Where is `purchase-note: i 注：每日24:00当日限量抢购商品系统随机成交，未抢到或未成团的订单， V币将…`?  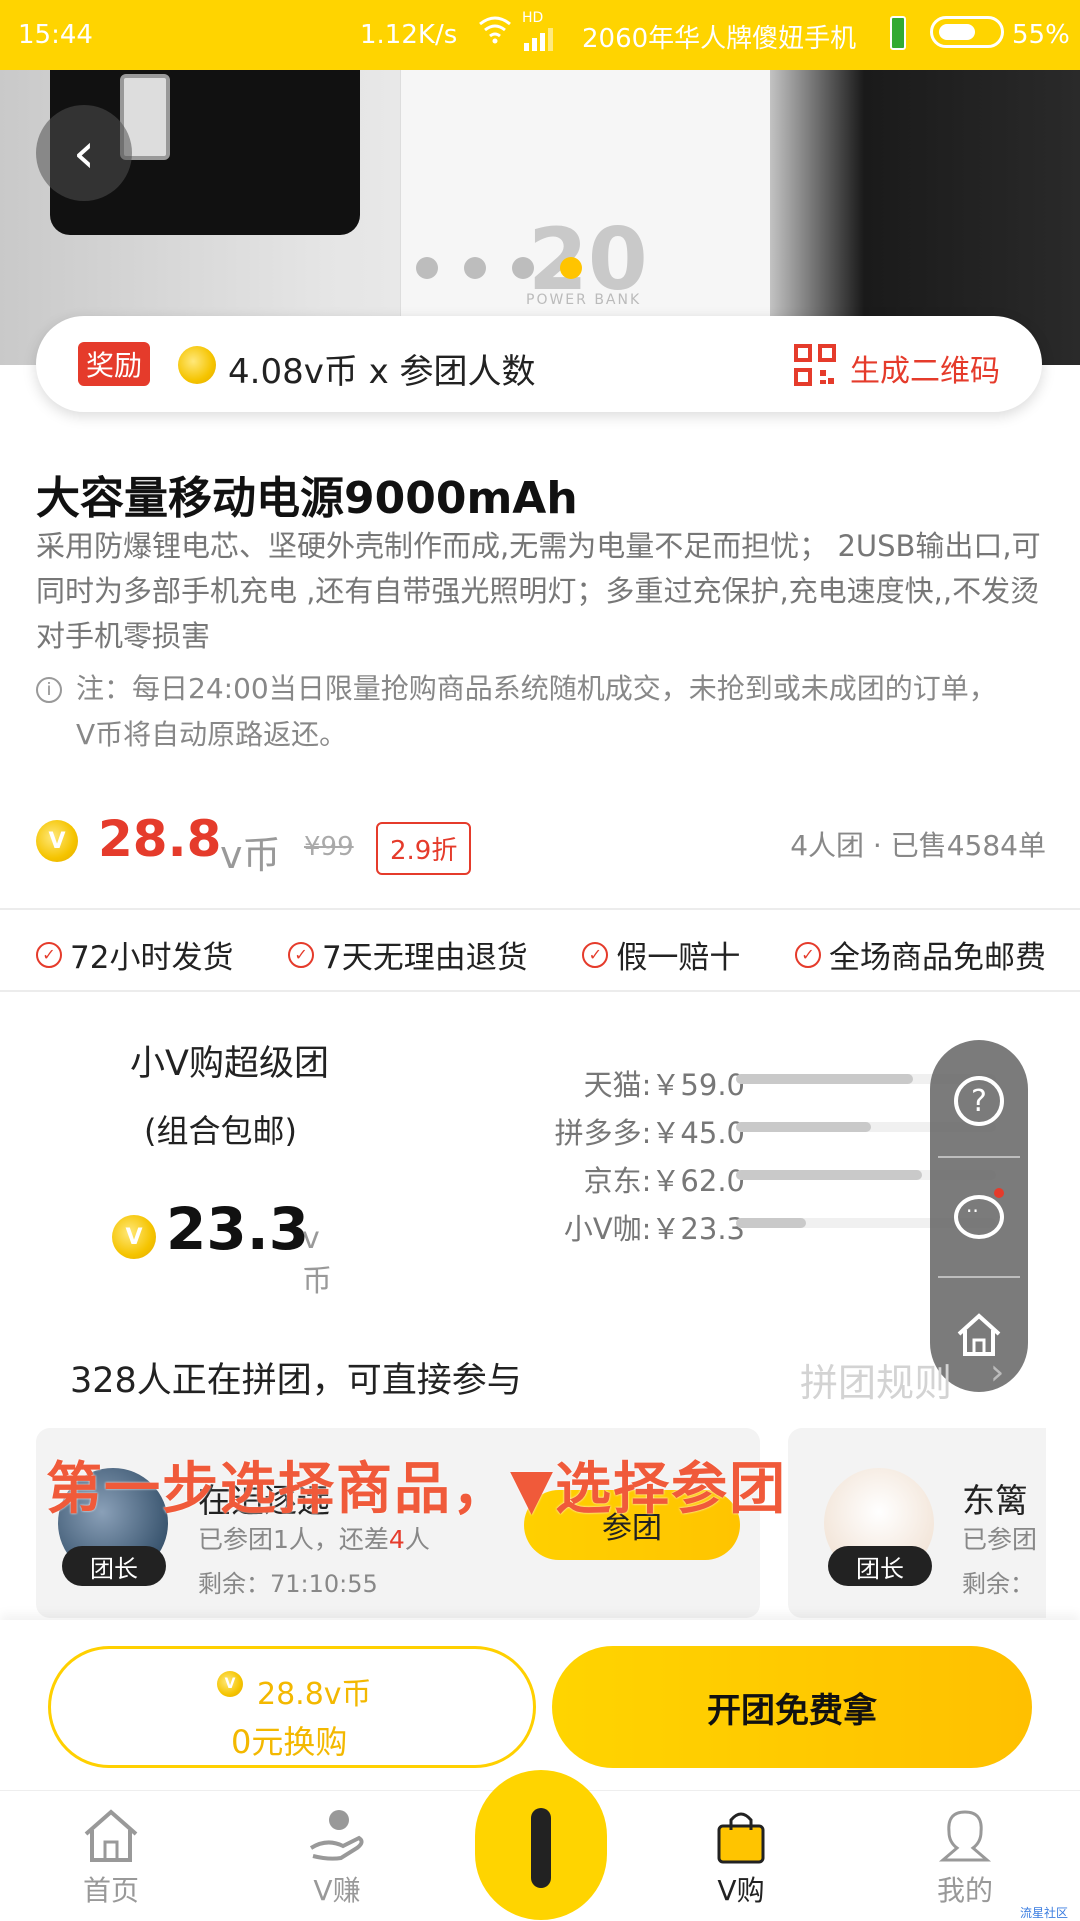
purchase-note: i 注：每日24:00当日限量抢购商品系统随机成交，未抢到或未成团的订单， V币将… is located at coordinates (541, 712).